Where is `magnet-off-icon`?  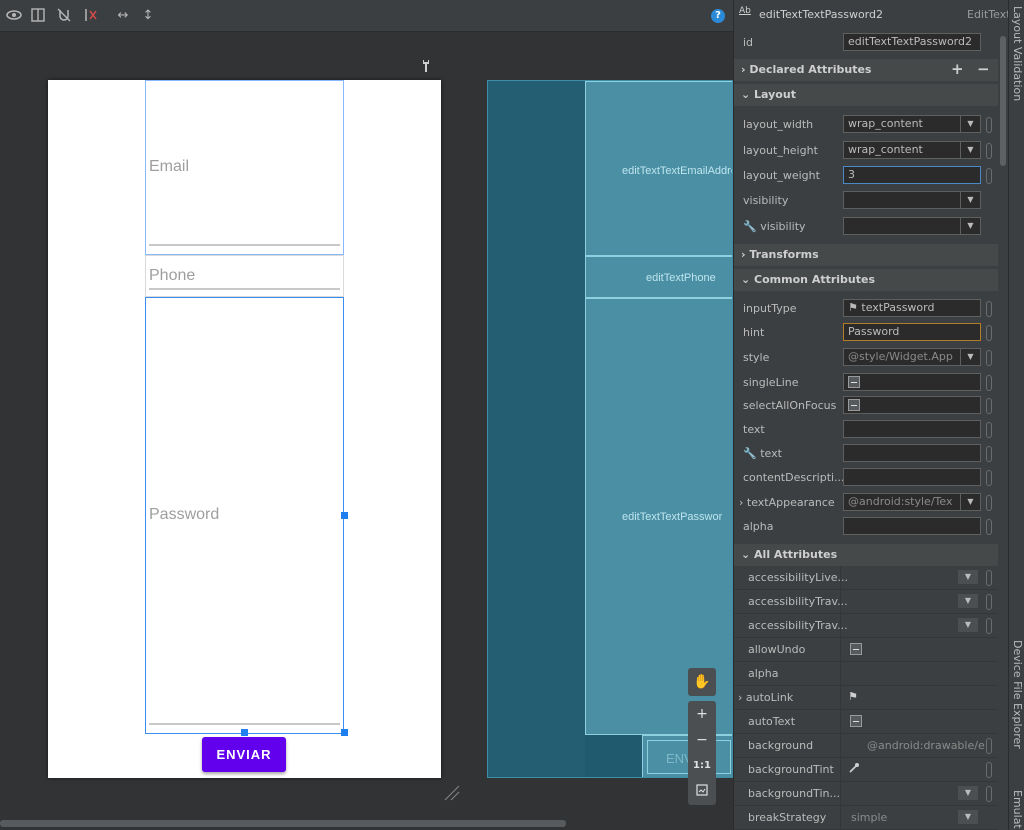 magnet-off-icon is located at coordinates (64, 16).